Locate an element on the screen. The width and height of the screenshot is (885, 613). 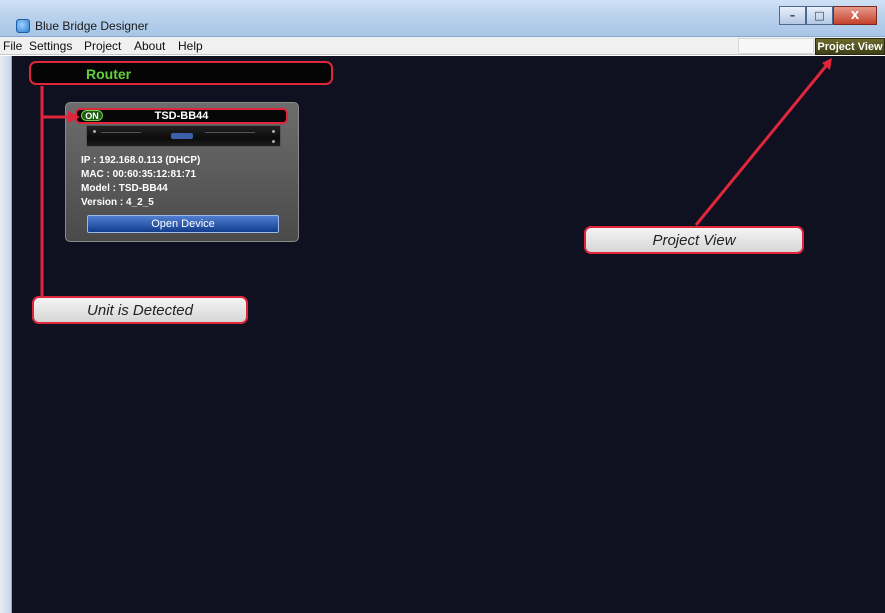
minimize-button: – is located at coordinates (792, 15).